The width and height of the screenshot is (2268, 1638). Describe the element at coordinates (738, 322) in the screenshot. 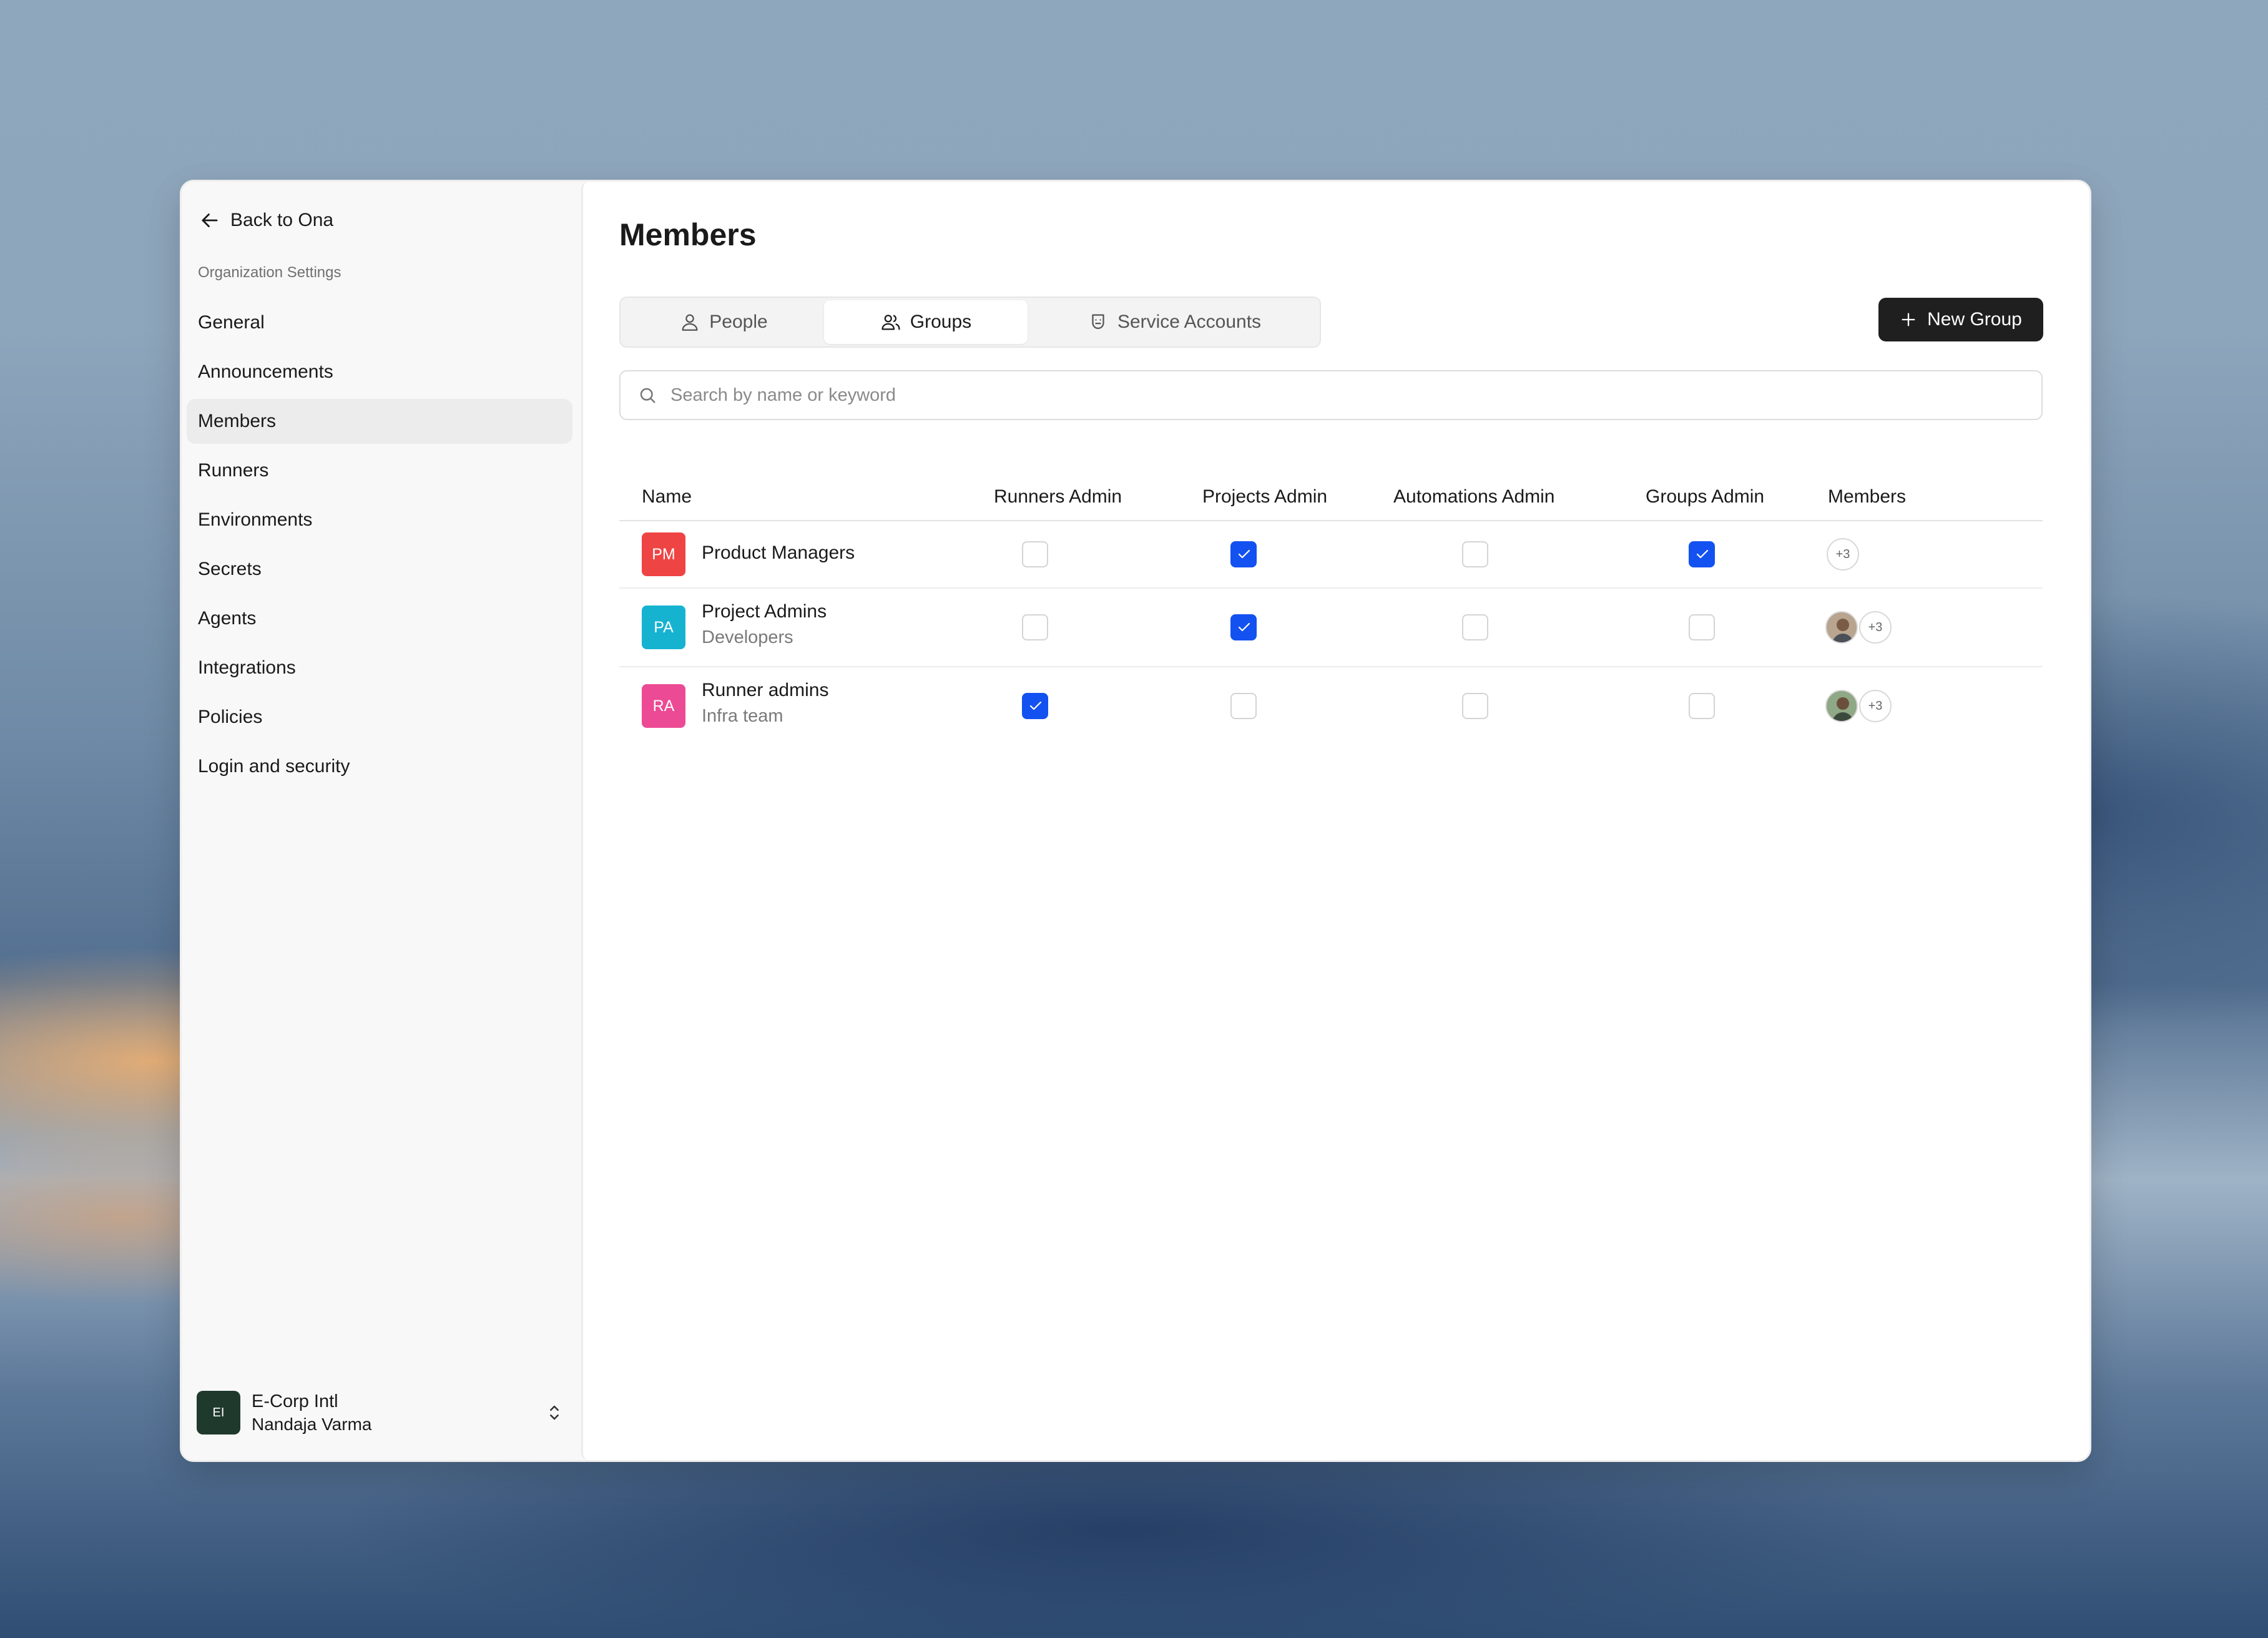

I see `tab-label: People` at that location.